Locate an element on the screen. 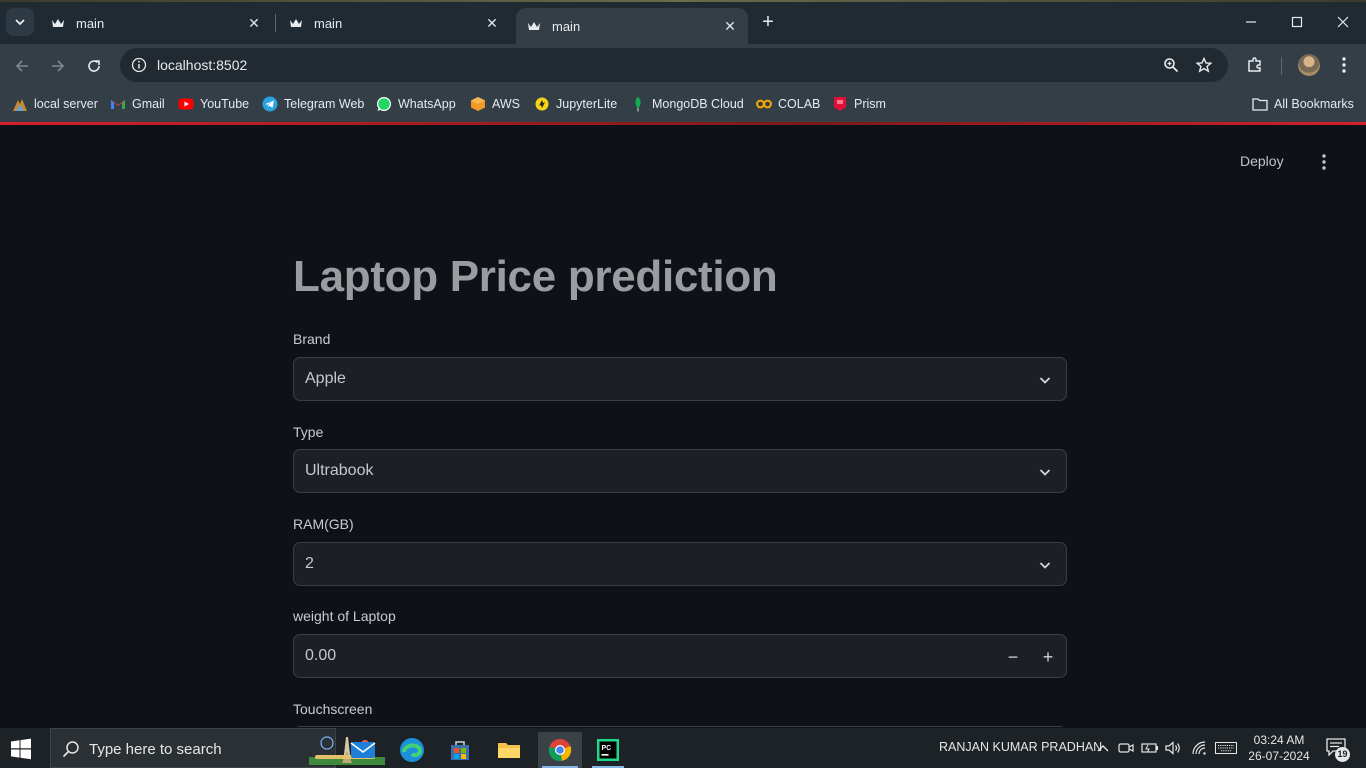  bookmark-prism: Prism is located at coordinates (859, 104).